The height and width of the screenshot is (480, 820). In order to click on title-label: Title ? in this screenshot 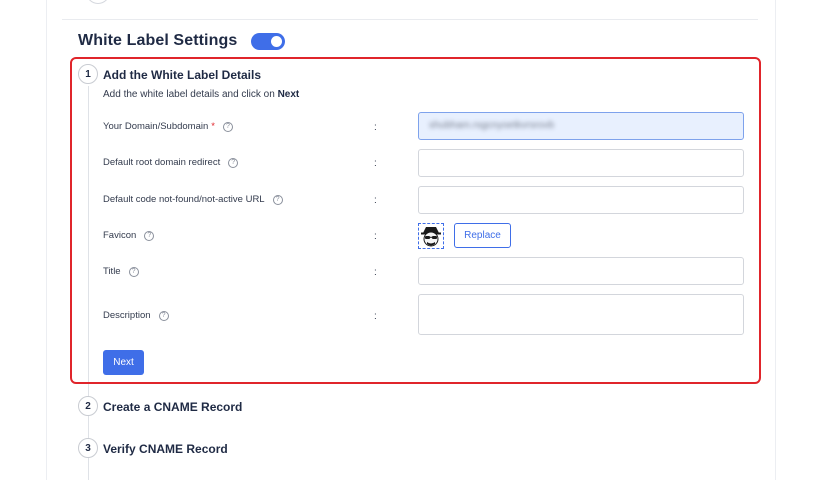, I will do `click(121, 271)`.